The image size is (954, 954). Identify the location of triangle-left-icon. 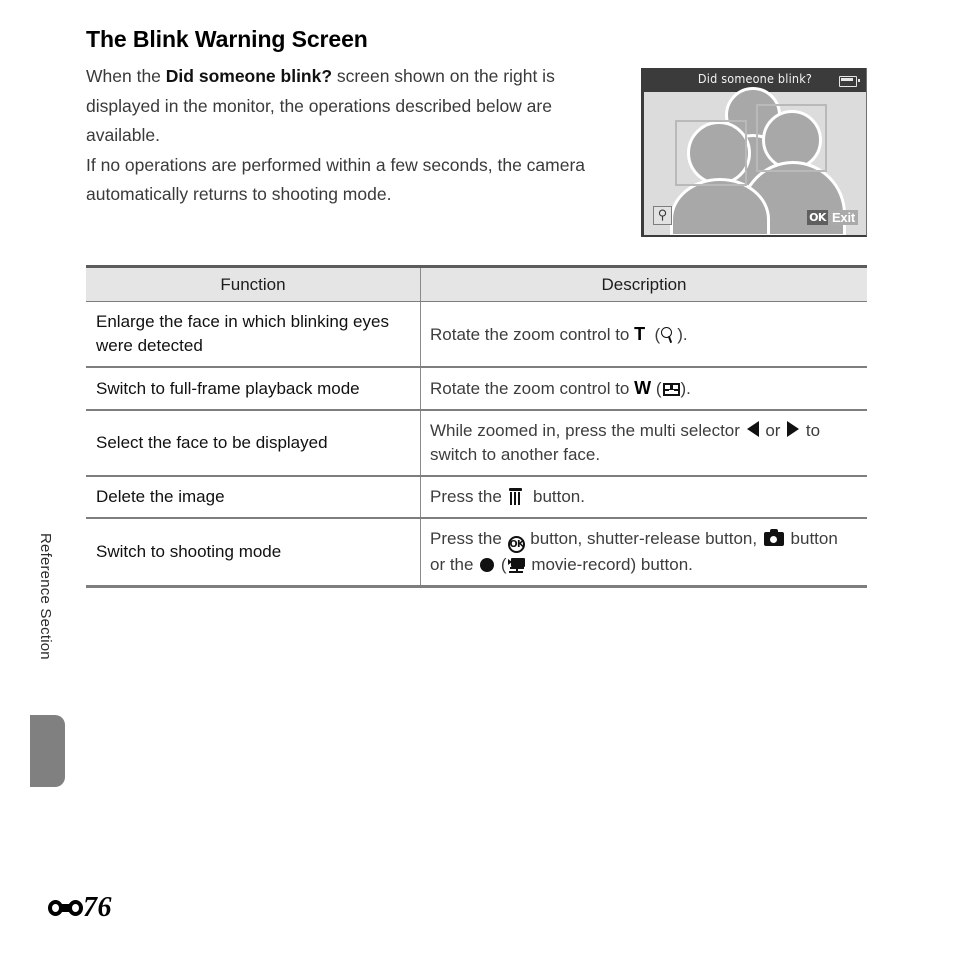
(752, 429).